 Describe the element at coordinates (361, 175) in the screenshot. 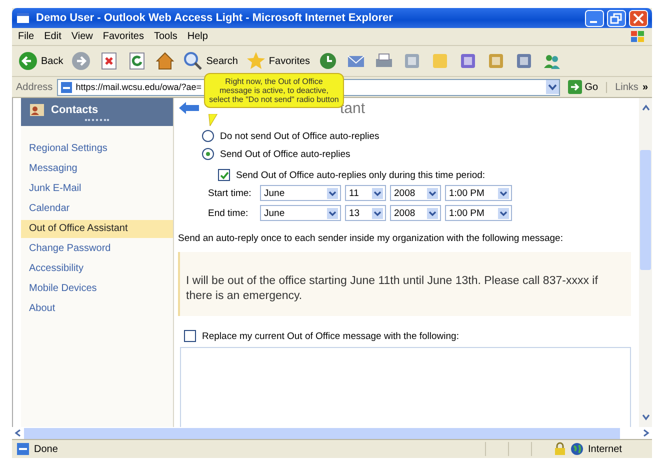

I see `checkbox-label: Send Out of Office auto-replies only during this time period:` at that location.